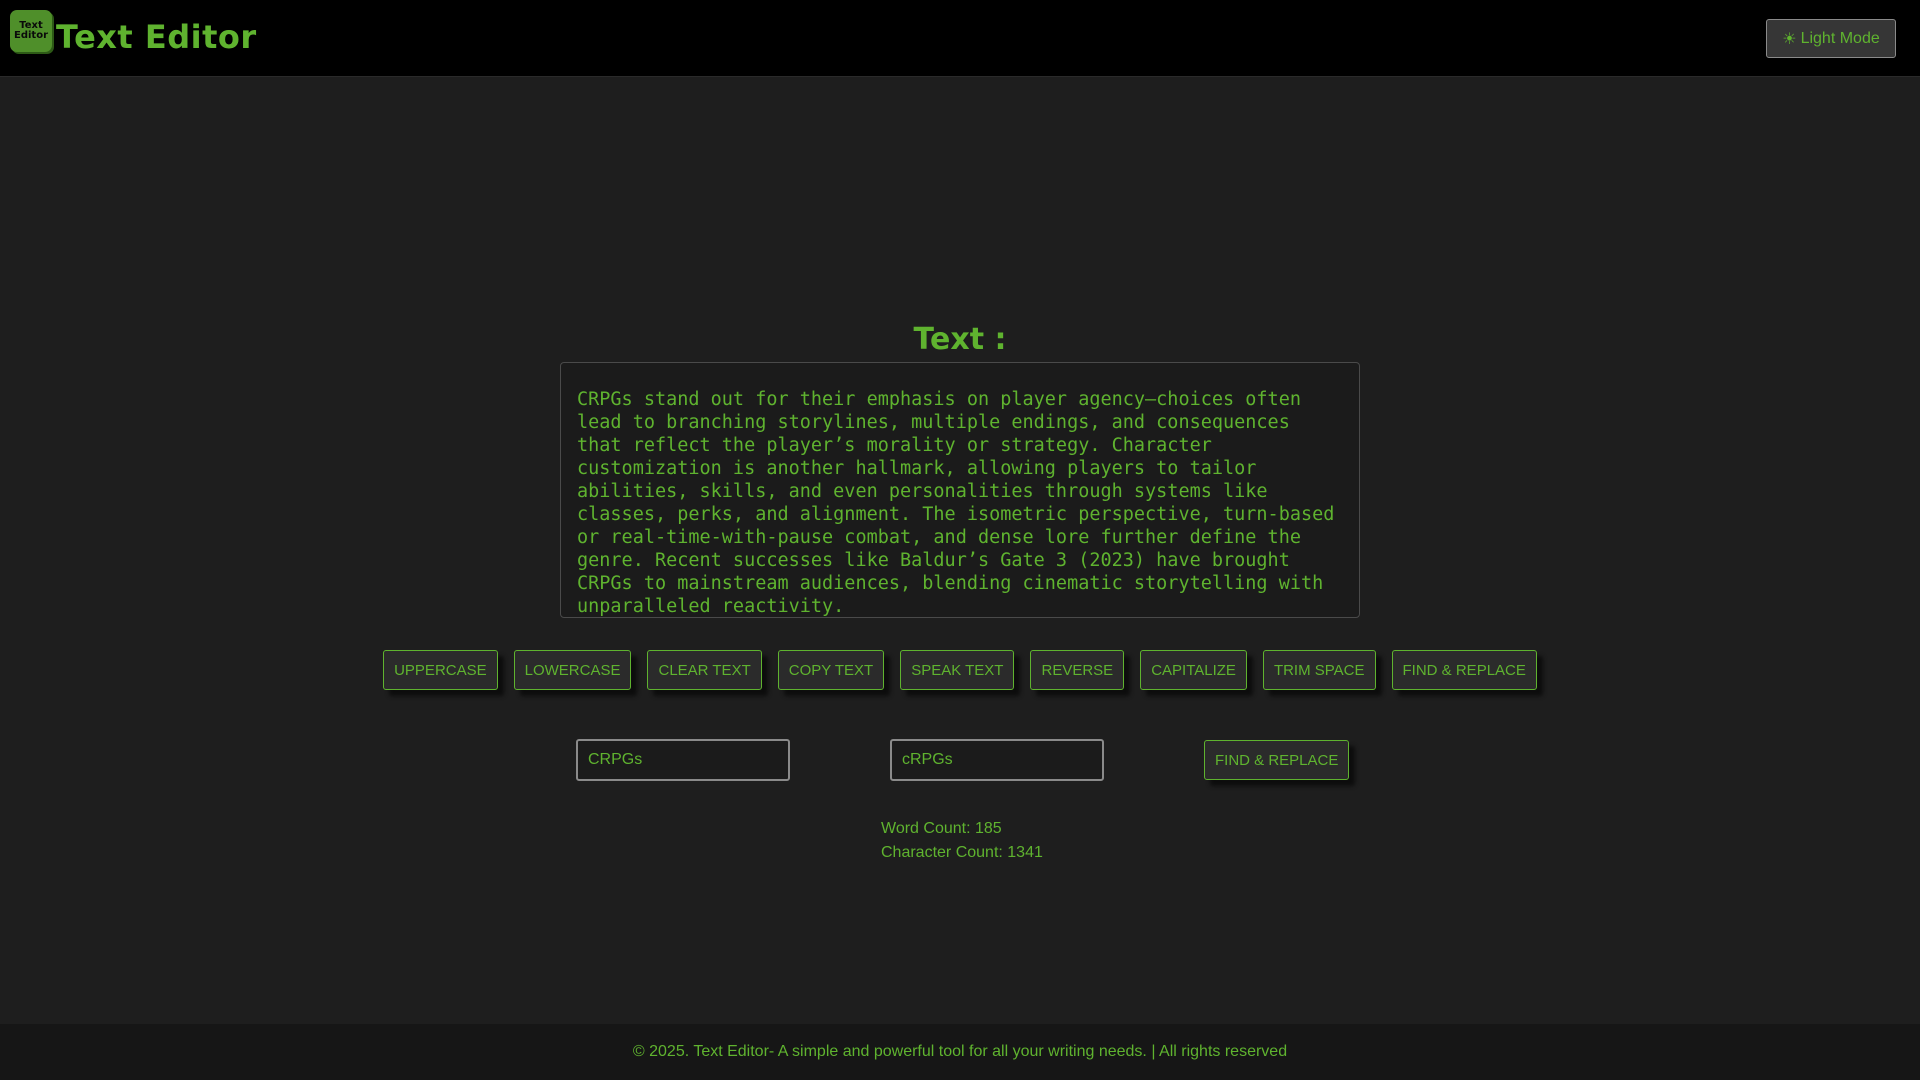  What do you see at coordinates (1789, 39) in the screenshot?
I see `sun-icon: ☀` at bounding box center [1789, 39].